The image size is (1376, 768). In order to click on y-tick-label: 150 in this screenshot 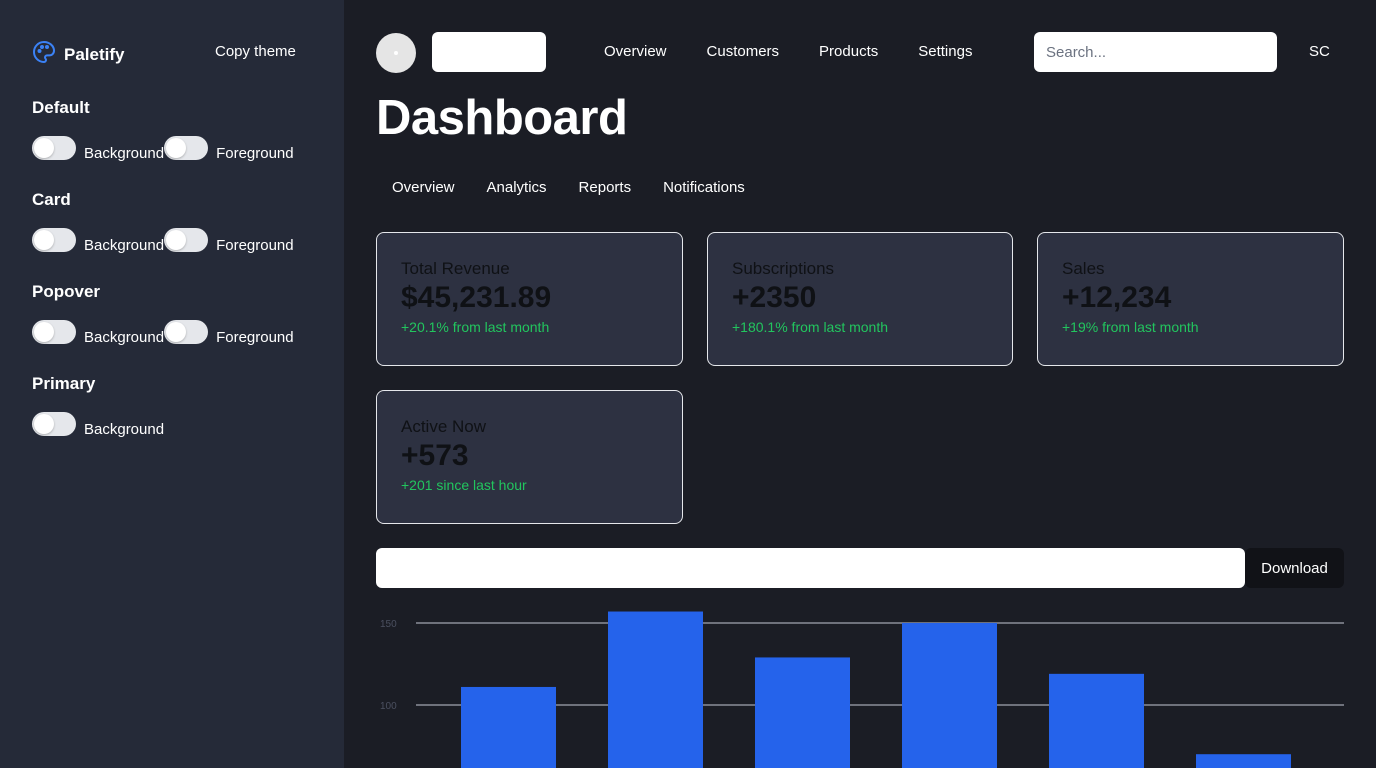, I will do `click(388, 624)`.